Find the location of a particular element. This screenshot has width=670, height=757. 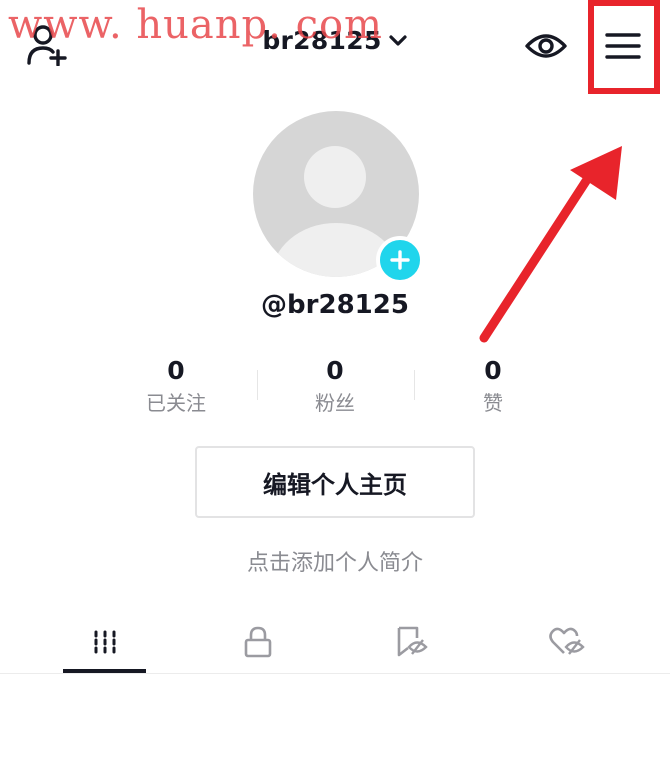

stat-following: 0 已关注 is located at coordinates (176, 387).